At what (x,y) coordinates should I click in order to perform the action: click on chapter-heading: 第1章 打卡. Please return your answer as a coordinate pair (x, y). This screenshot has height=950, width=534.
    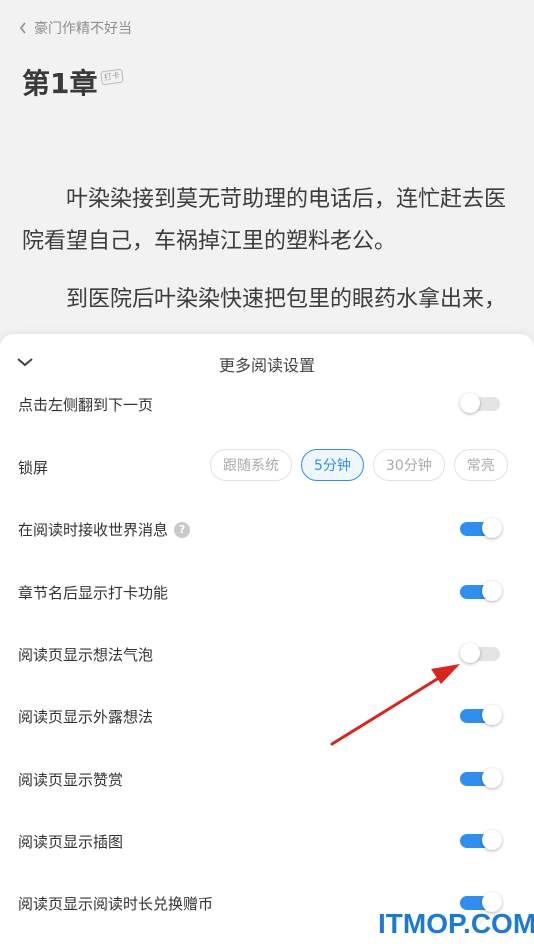
    Looking at the image, I should click on (73, 82).